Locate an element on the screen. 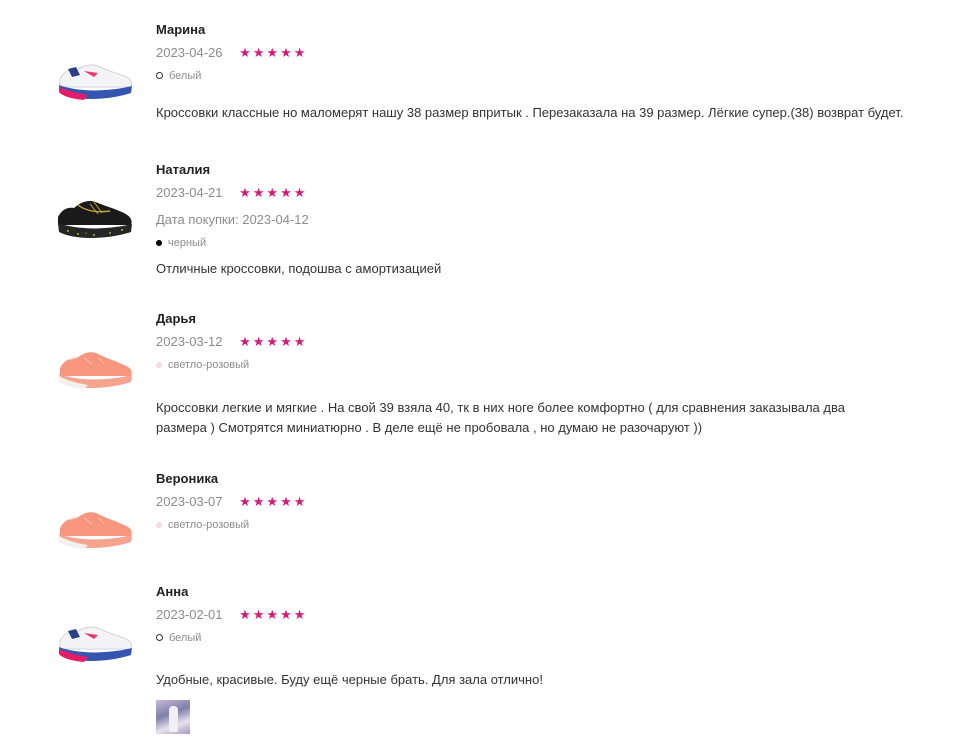 Image resolution: width=958 pixels, height=740 pixels. review-author: Наталия is located at coordinates (183, 169).